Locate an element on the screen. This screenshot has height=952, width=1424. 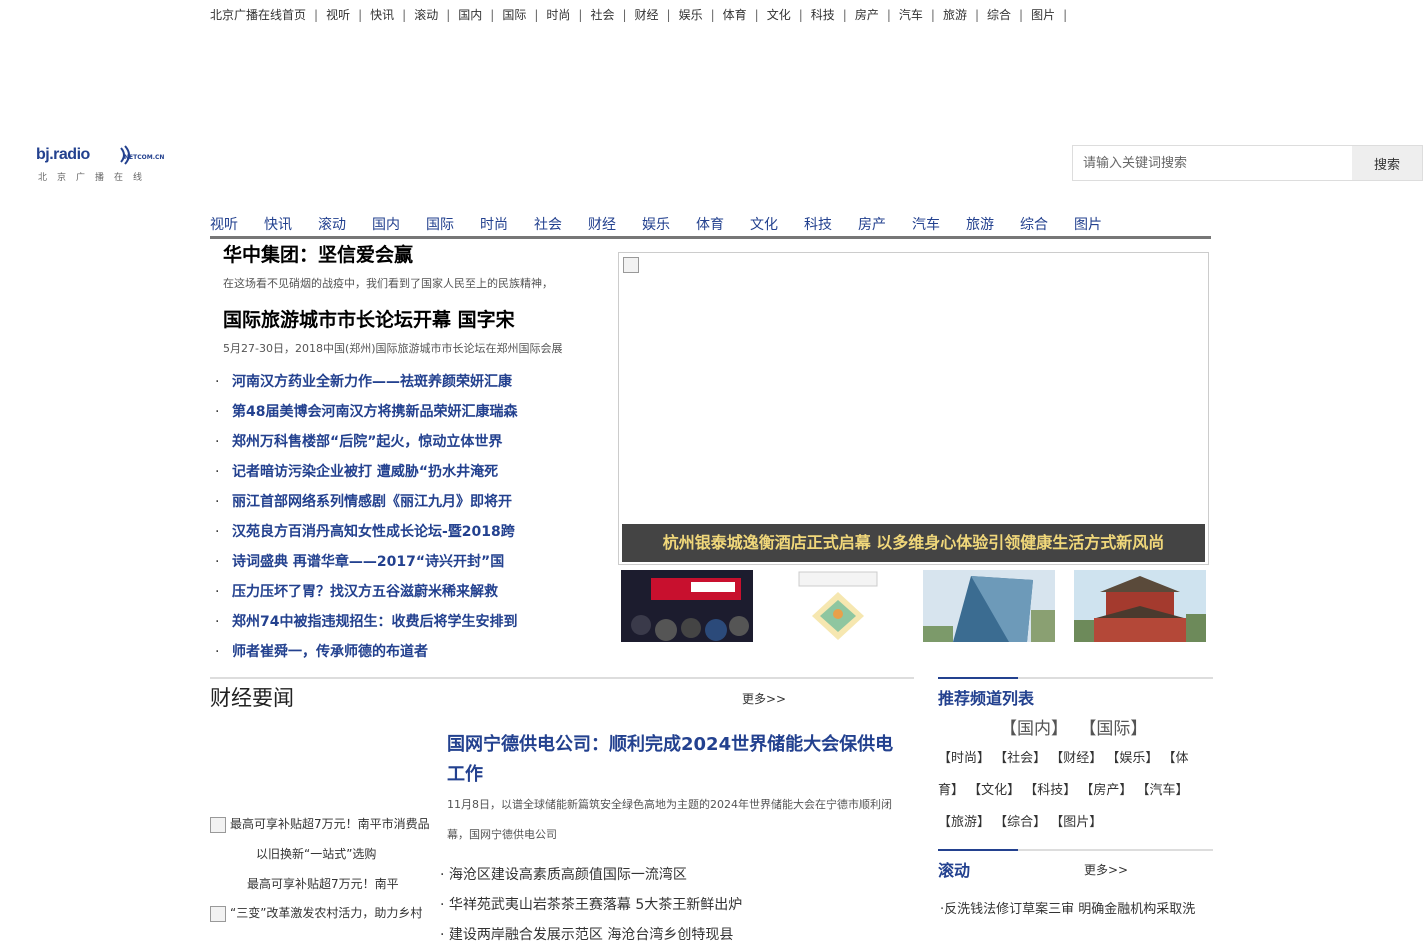
channel-nav-item: 娱乐 is located at coordinates (656, 224).